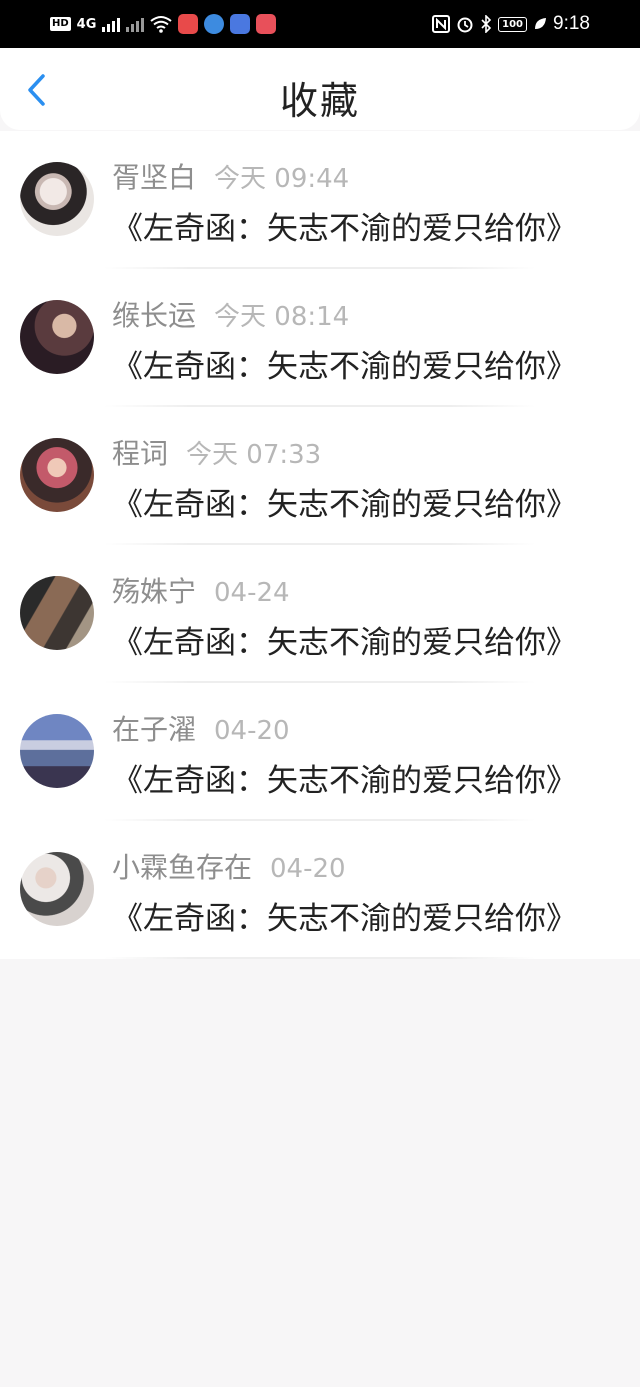 The image size is (640, 1387). Describe the element at coordinates (254, 455) in the screenshot. I see `item-time: 今天 07:33` at that location.